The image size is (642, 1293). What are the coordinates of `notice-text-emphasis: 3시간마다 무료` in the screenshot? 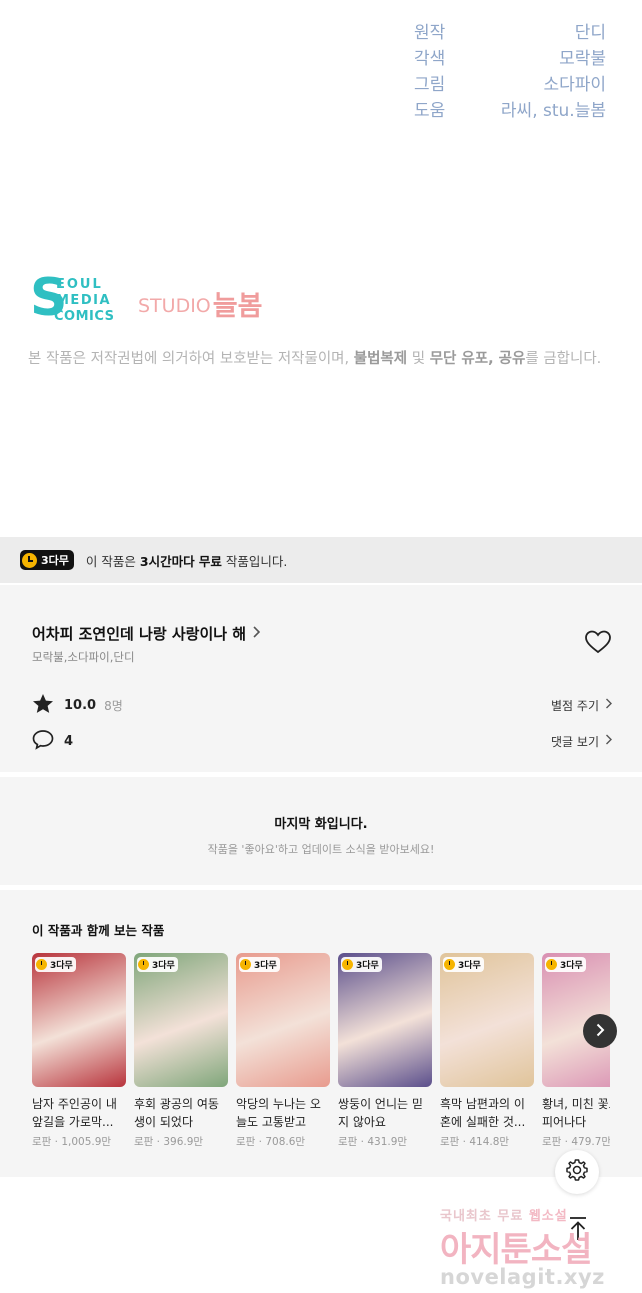 It's located at (180, 561).